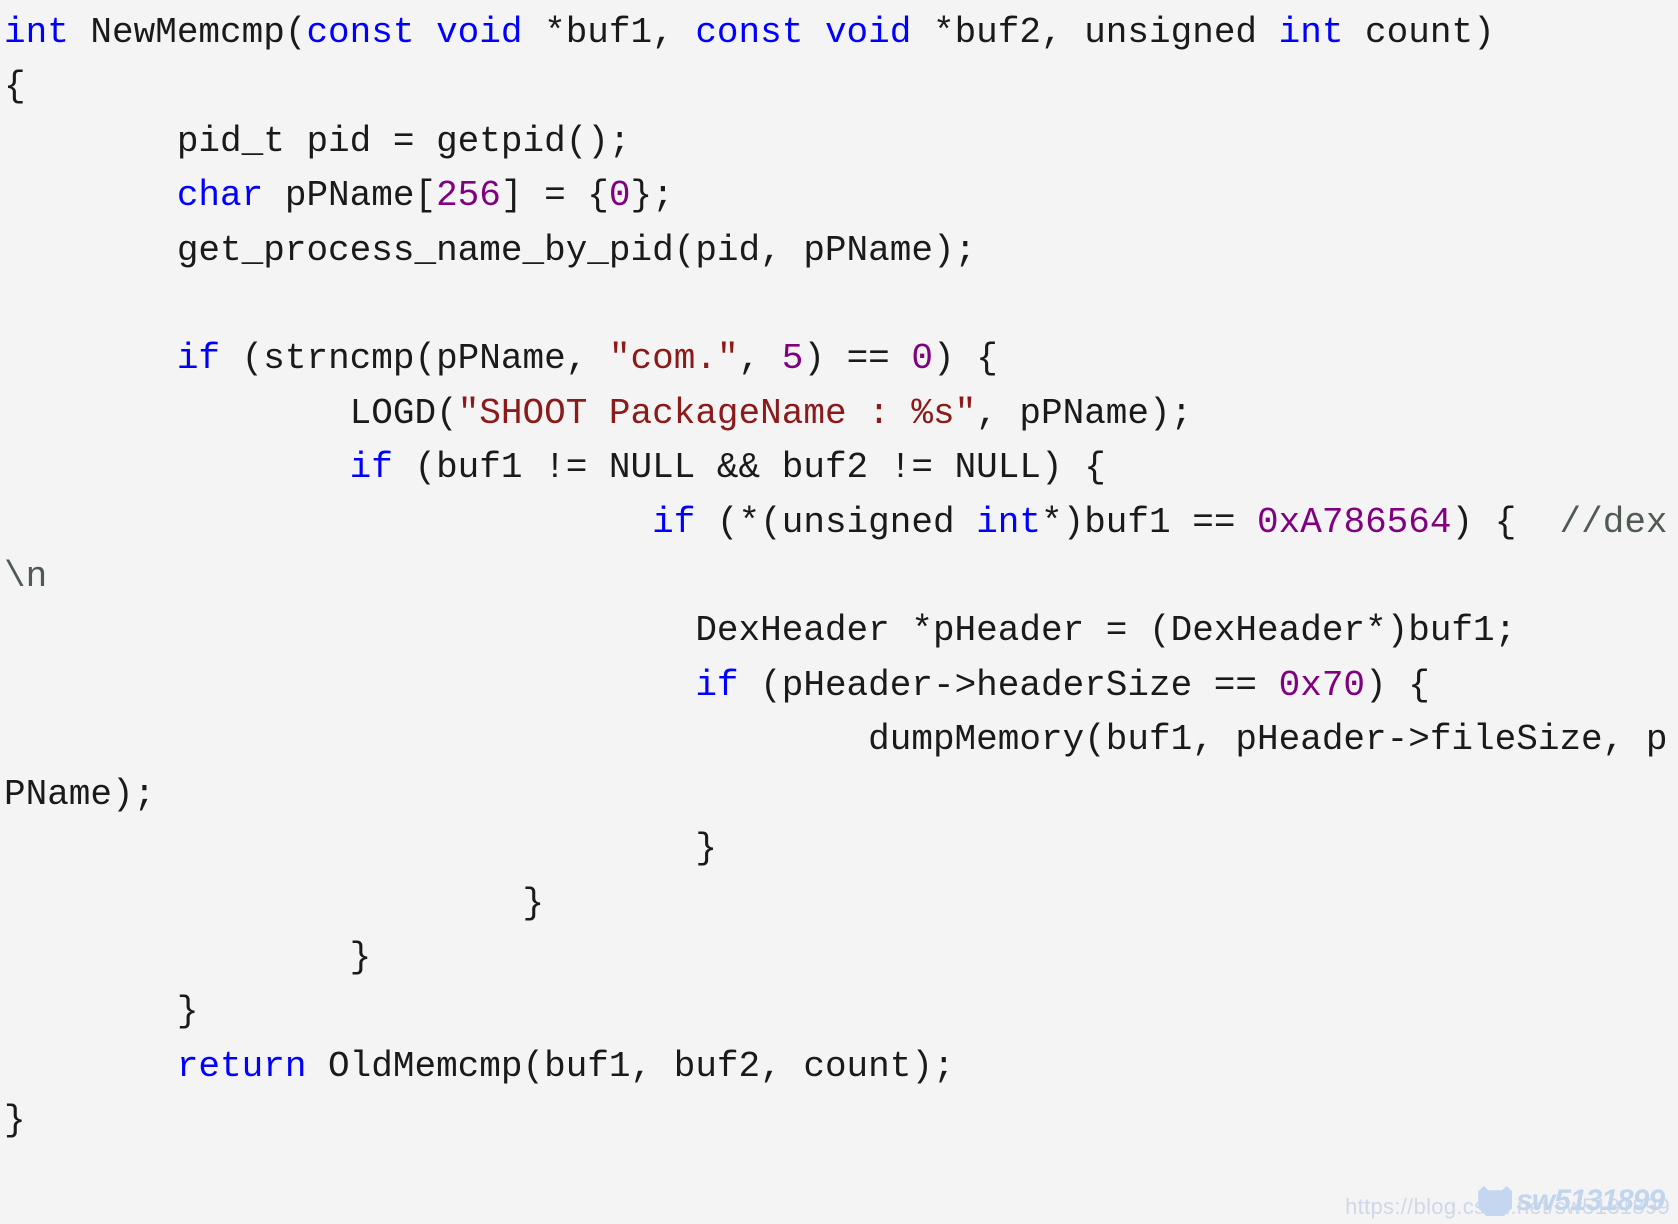 The height and width of the screenshot is (1224, 1678). Describe the element at coordinates (554, 196) in the screenshot. I see `code-token-txt: ] = {` at that location.